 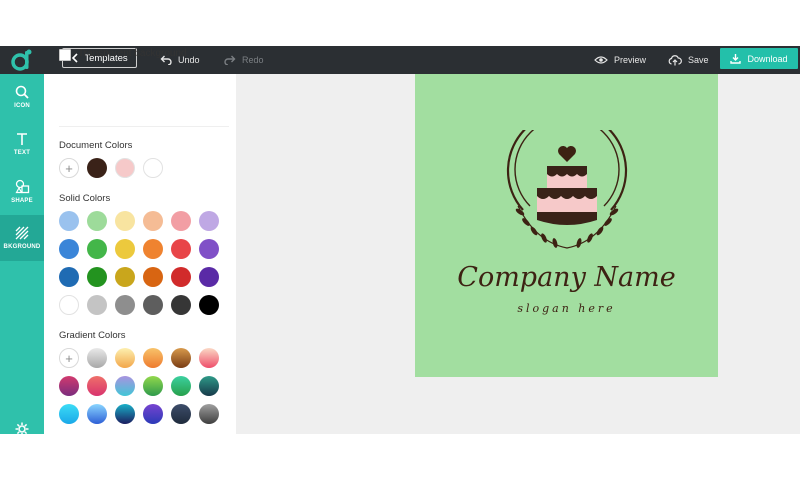 I want to click on rail-label-background: BKGROUND, so click(x=22, y=247).